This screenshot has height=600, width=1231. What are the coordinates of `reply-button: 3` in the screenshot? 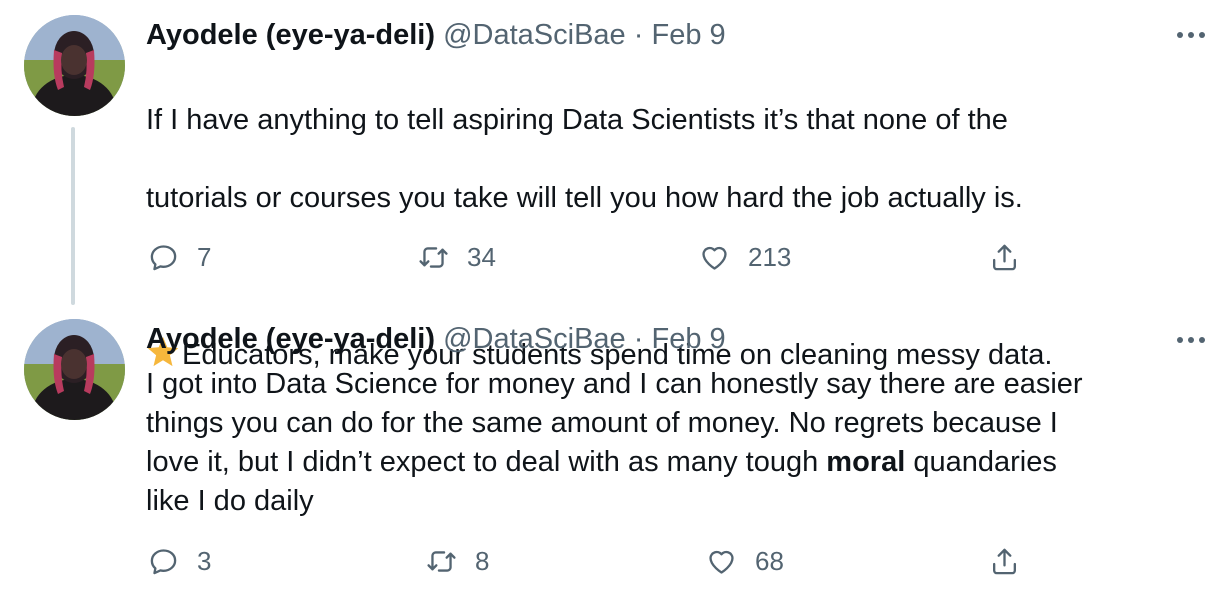 It's located at (179, 561).